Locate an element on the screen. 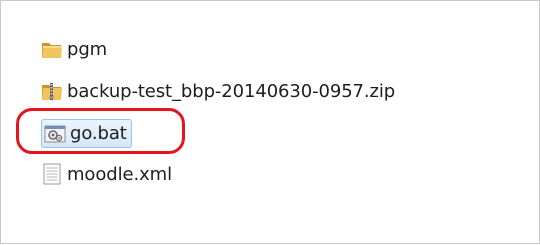 The image size is (540, 245). folder-icon is located at coordinates (52, 49).